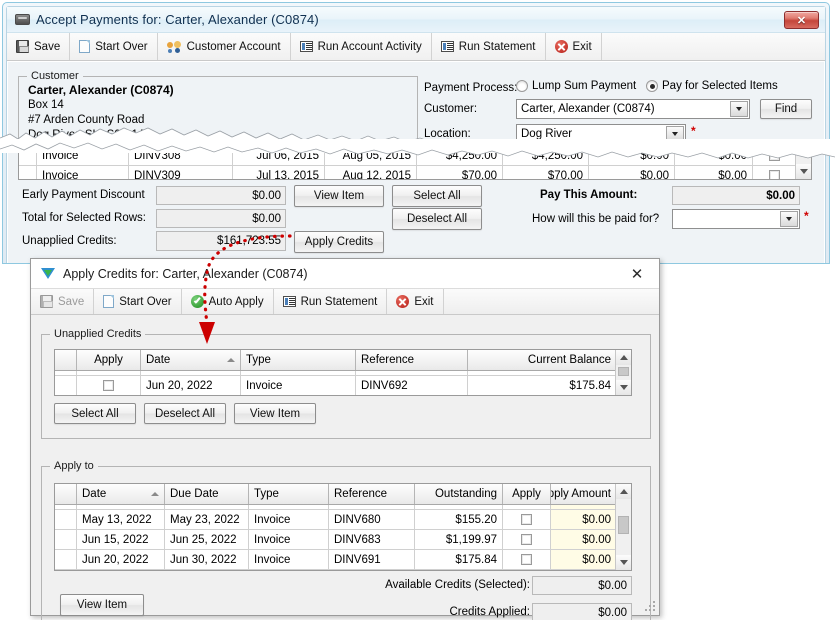 This screenshot has height=620, width=835. Describe the element at coordinates (584, 494) in the screenshot. I see `header-apply-amount: Apply Amount` at that location.